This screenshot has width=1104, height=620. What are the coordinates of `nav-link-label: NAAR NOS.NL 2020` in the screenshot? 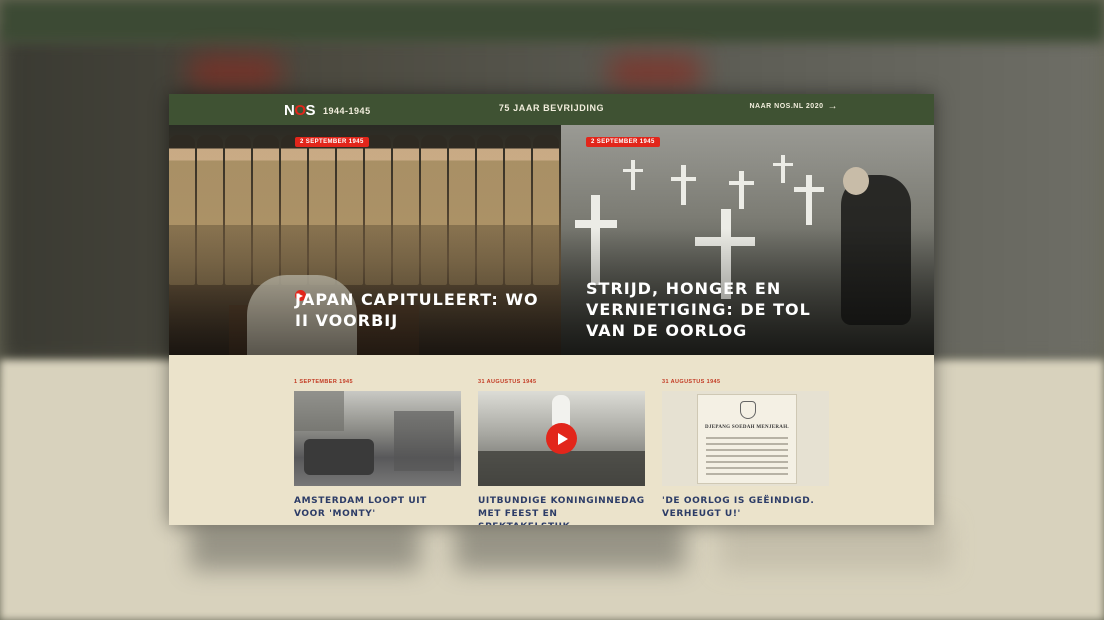 It's located at (786, 106).